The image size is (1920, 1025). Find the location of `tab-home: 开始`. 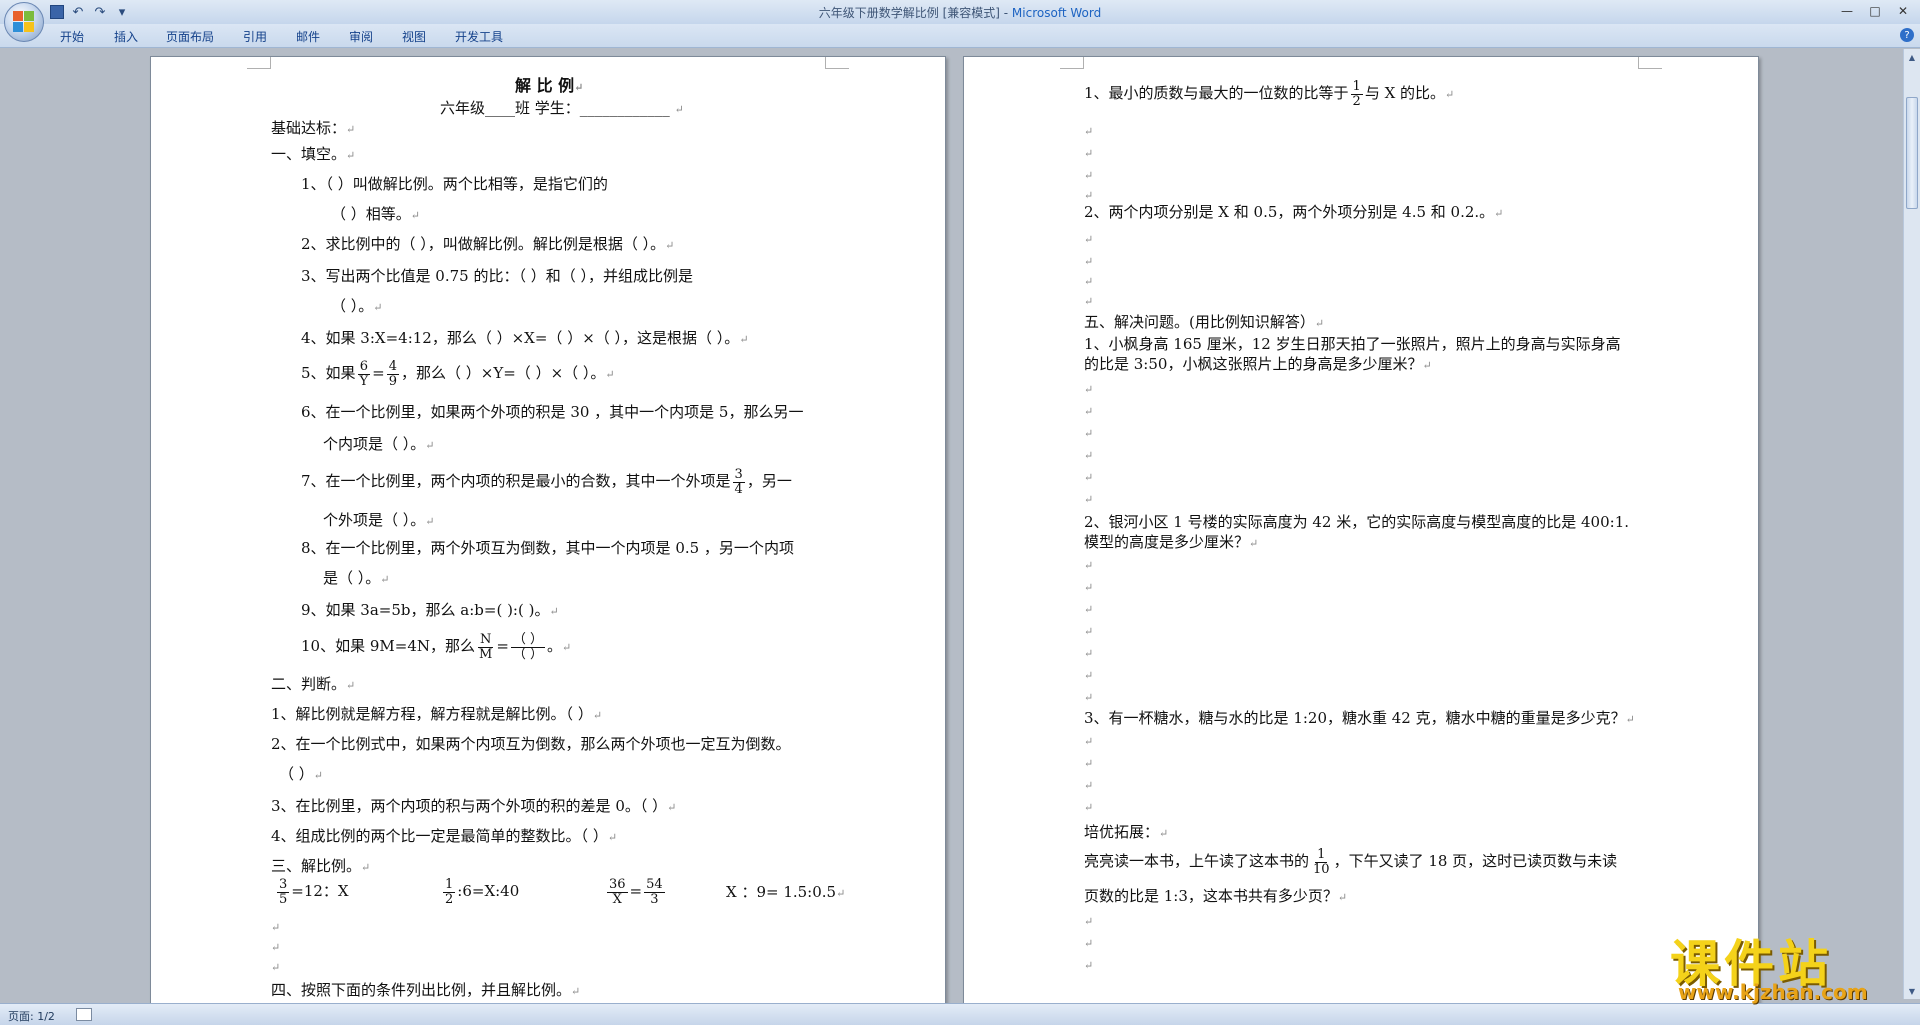

tab-home: 开始 is located at coordinates (72, 36).